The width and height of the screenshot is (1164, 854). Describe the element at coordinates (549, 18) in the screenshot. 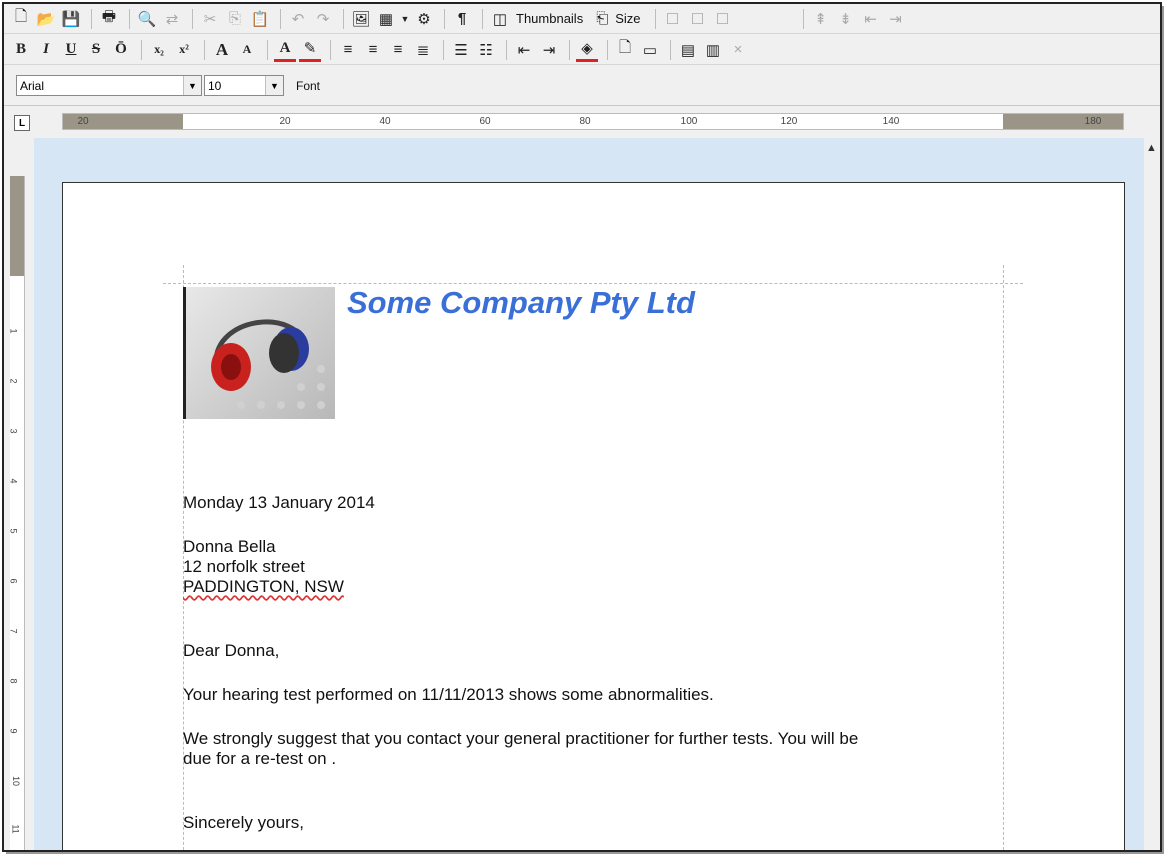

I see `thumbnails-button: Thumbnails` at that location.